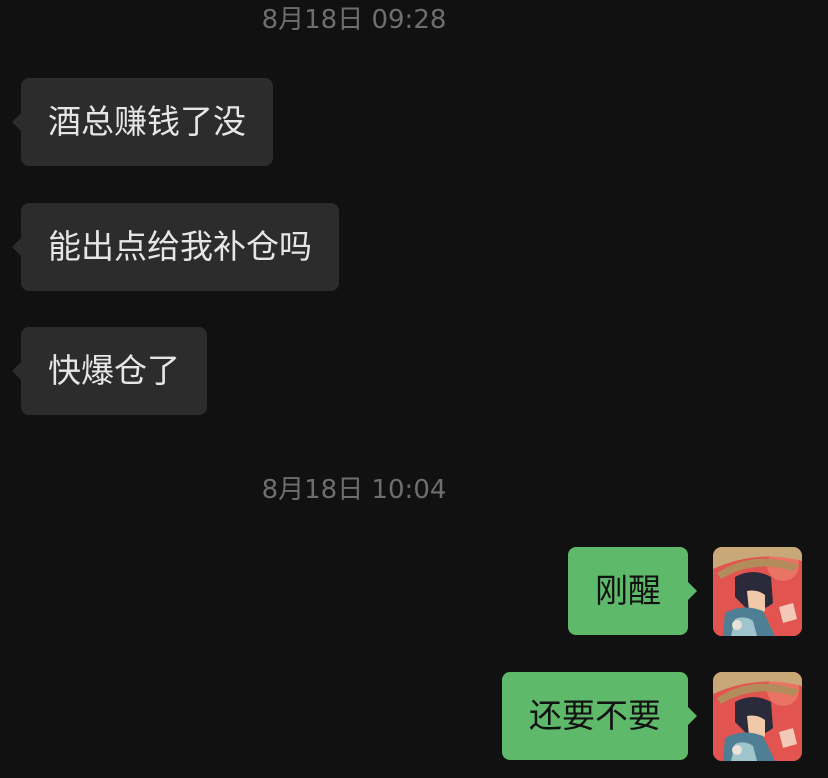 The width and height of the screenshot is (828, 778). Describe the element at coordinates (142, 122) in the screenshot. I see `incoming-message-bubble: 酒总赚钱了没` at that location.